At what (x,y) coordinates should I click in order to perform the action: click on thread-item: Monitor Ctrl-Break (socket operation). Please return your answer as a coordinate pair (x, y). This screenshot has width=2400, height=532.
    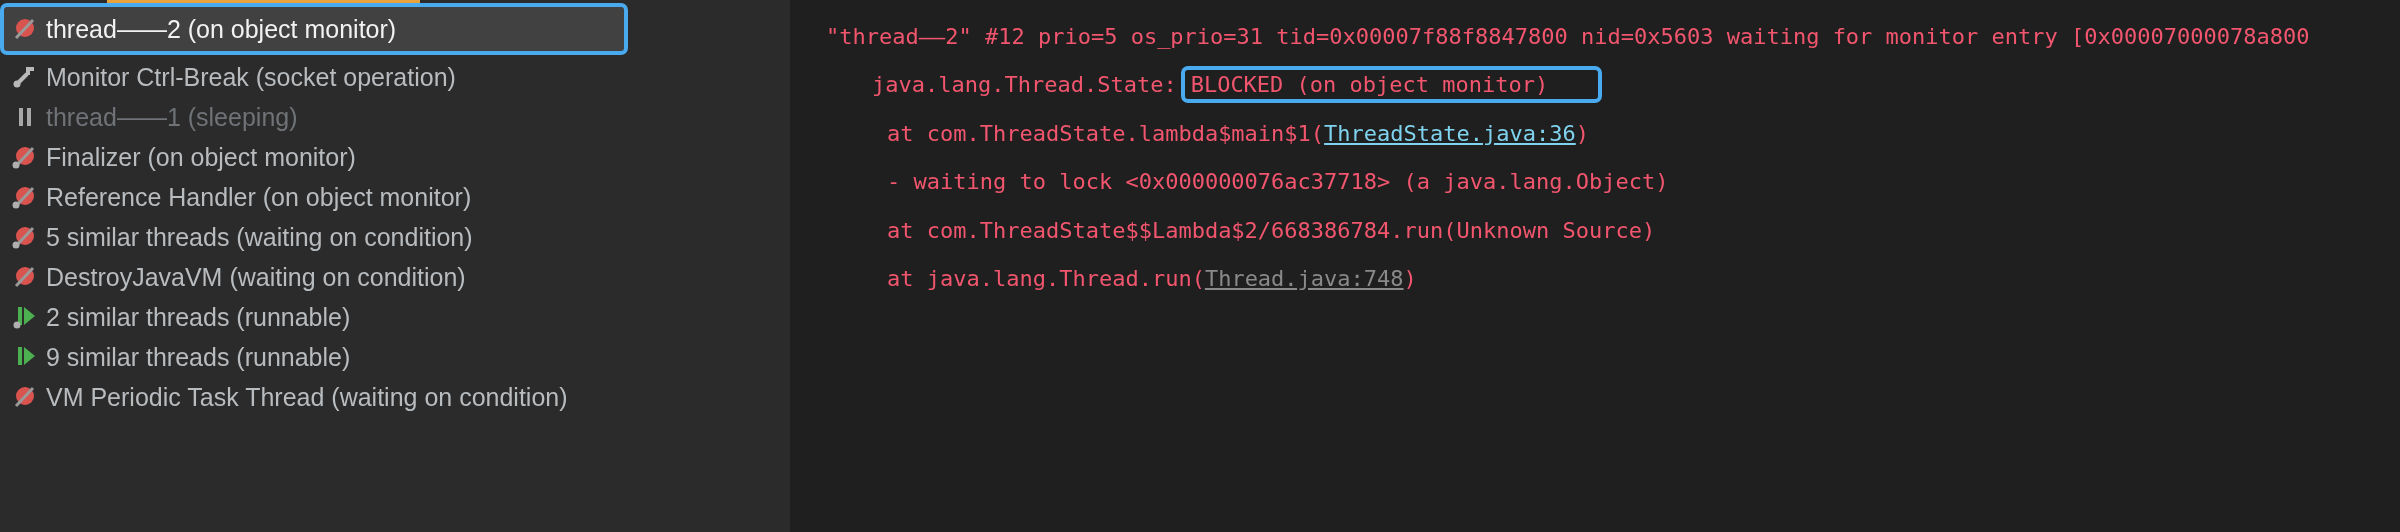
    Looking at the image, I should click on (314, 77).